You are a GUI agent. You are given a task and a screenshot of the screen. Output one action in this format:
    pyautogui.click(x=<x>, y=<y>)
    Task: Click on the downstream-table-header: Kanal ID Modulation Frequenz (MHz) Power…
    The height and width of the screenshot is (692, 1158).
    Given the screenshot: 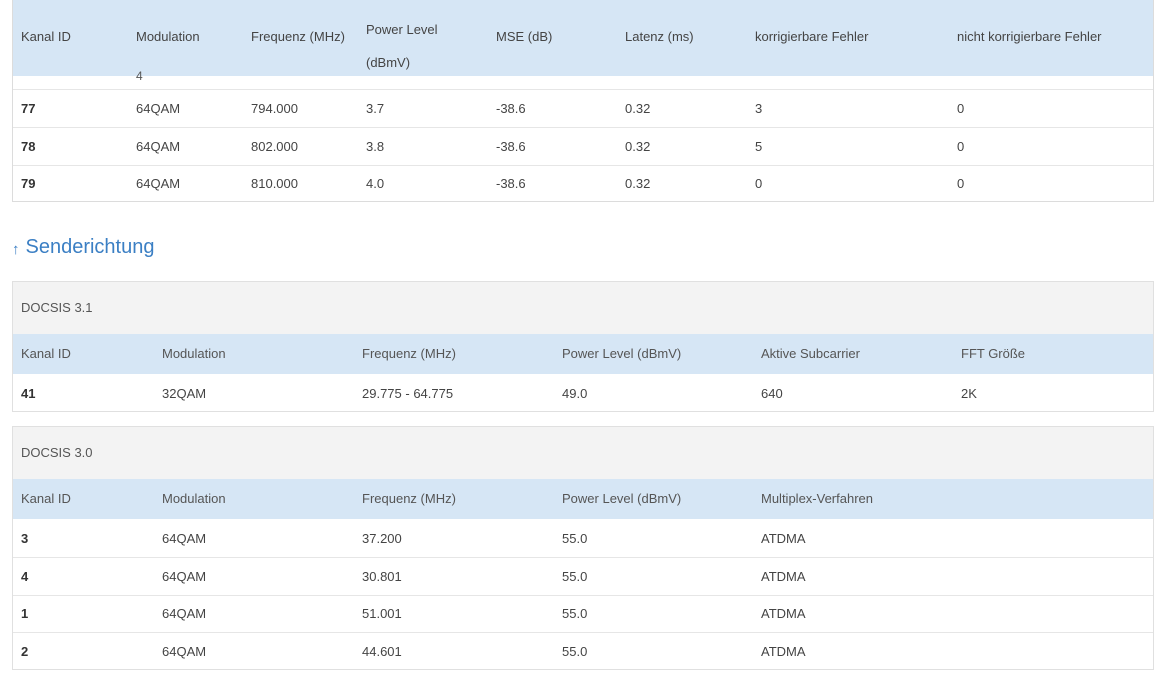 What is the action you would take?
    pyautogui.click(x=583, y=38)
    